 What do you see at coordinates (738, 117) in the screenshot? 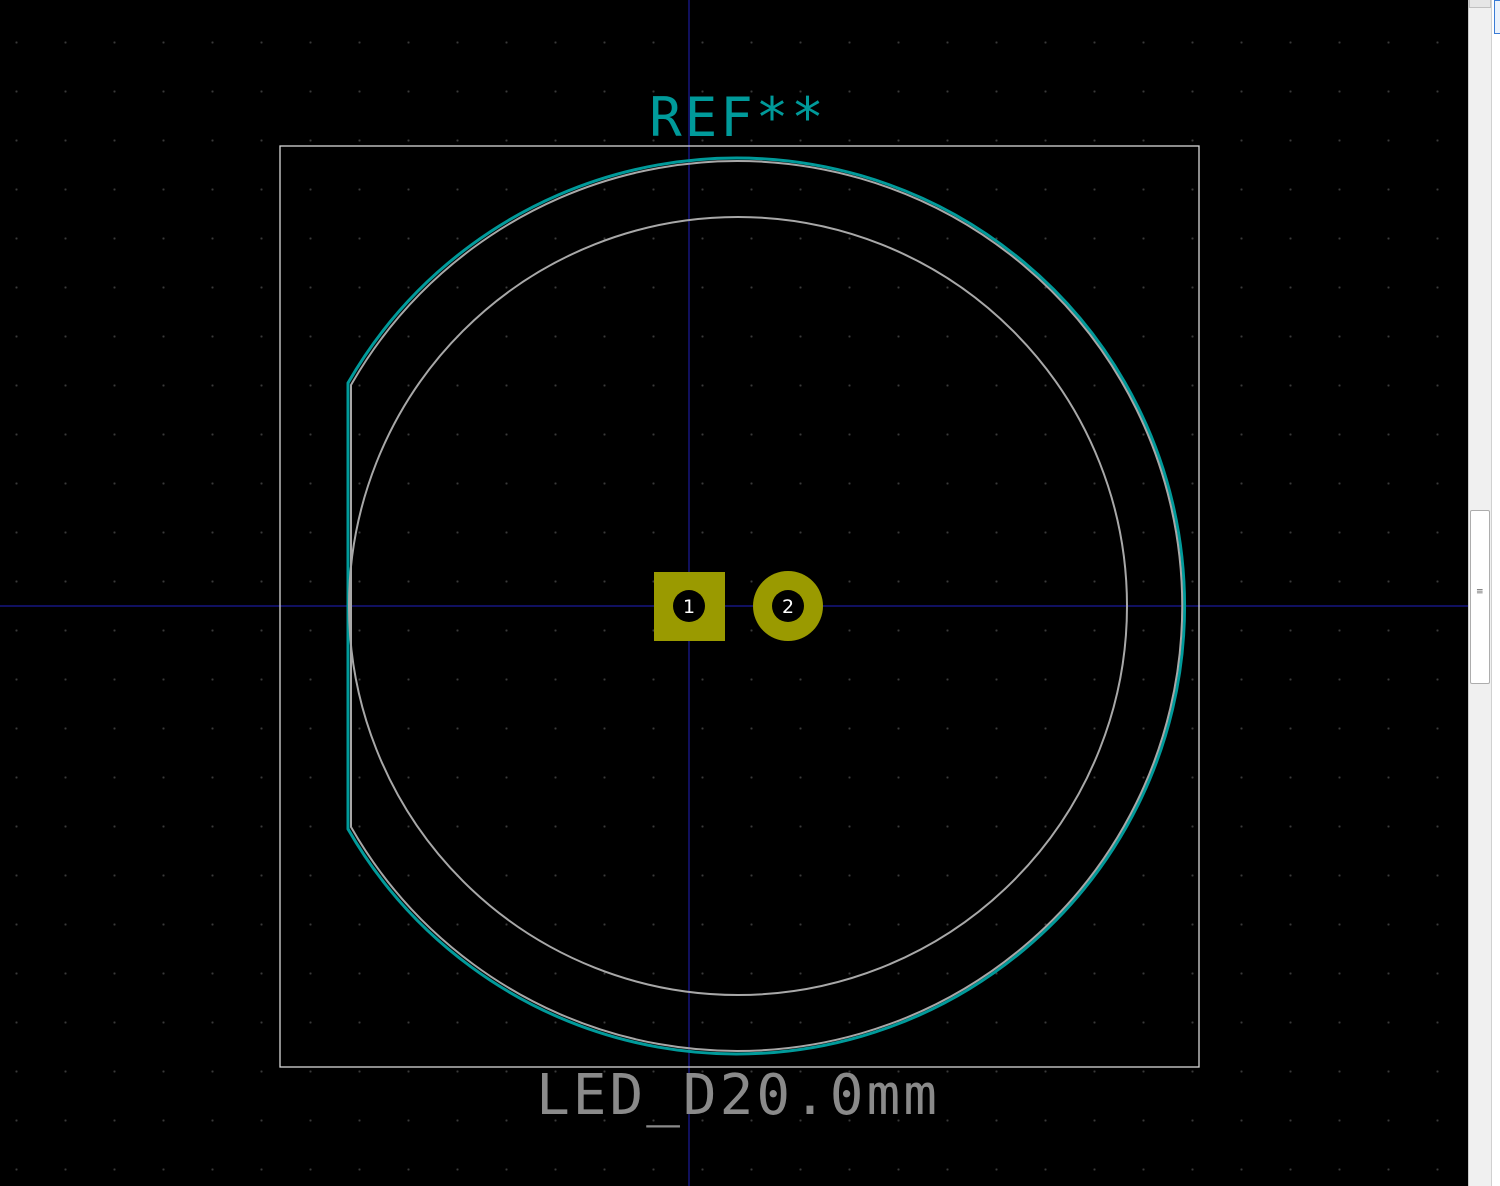
I see `reference-designator: REF**` at bounding box center [738, 117].